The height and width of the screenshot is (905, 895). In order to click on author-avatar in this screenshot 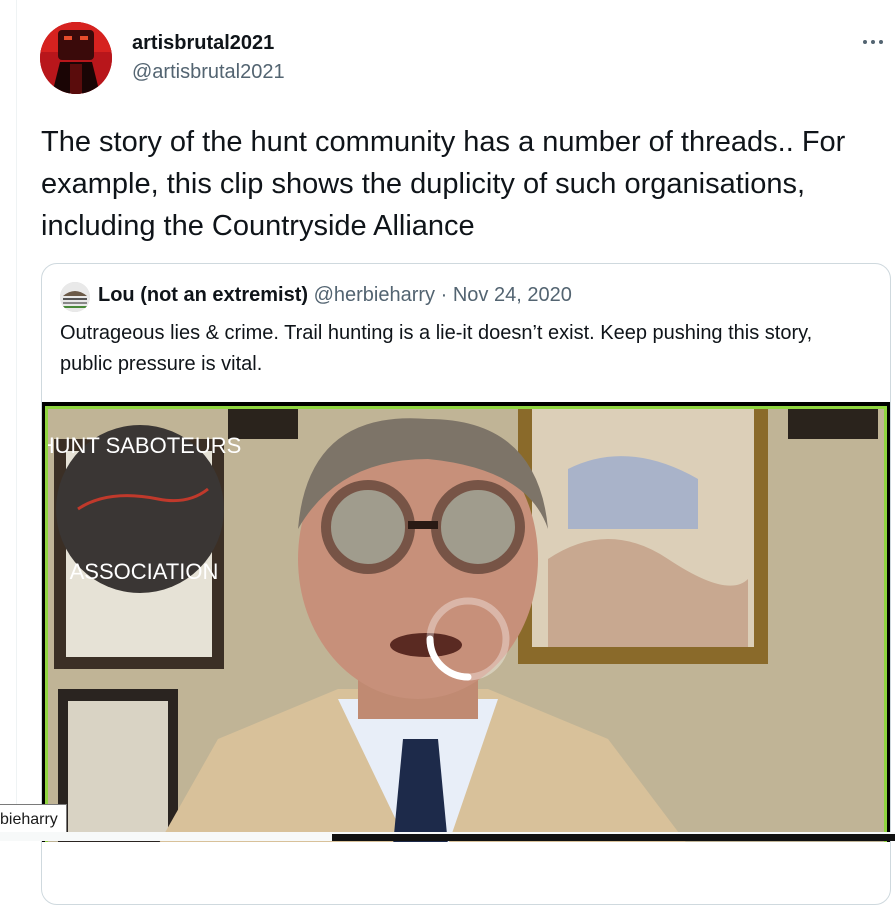, I will do `click(76, 58)`.